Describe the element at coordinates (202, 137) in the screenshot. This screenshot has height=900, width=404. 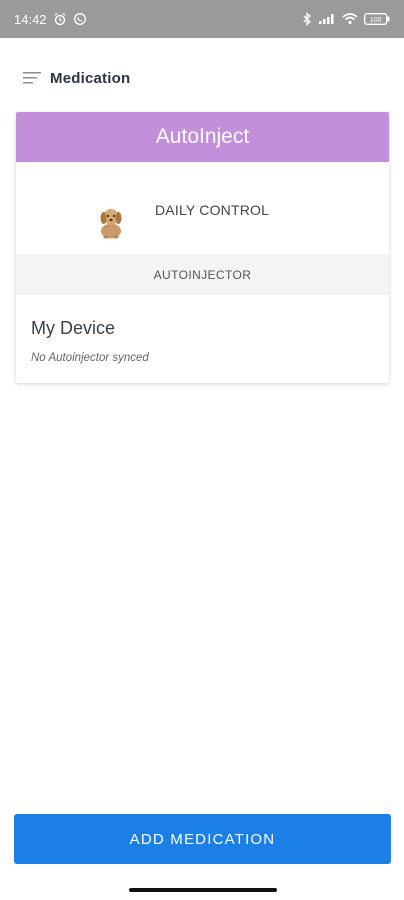
I see `card-header: AutoInject` at that location.